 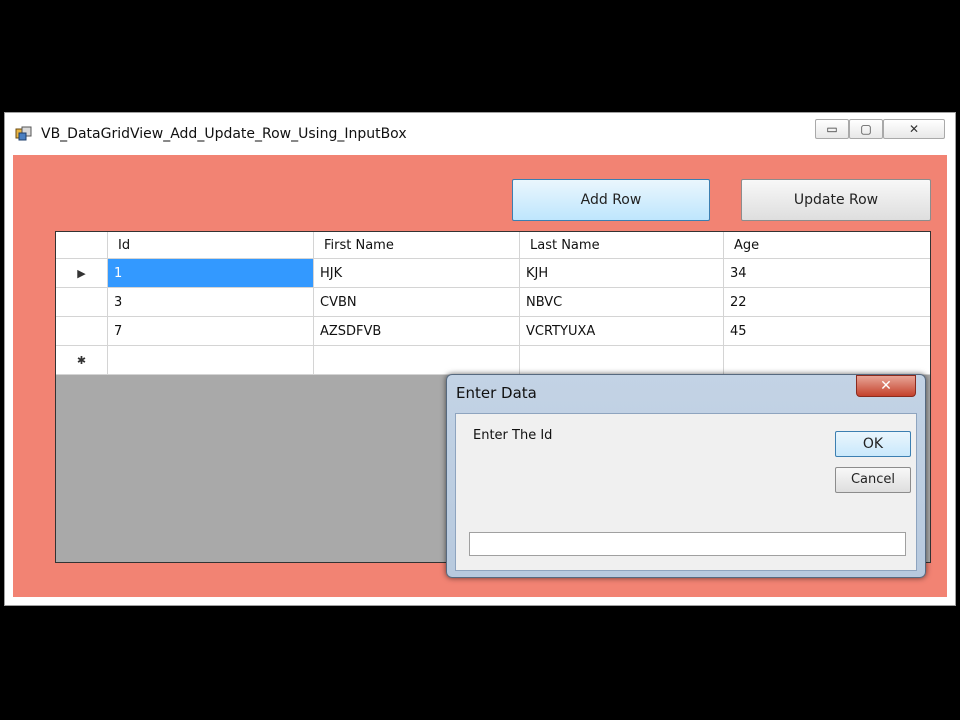 I want to click on table-row: 3 CVBN NBVC 22, so click(x=493, y=302).